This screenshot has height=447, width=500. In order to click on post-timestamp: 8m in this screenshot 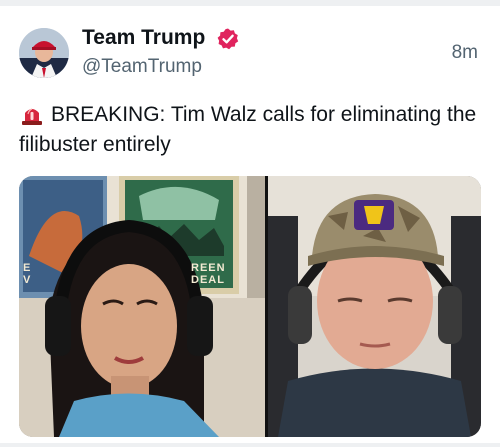, I will do `click(465, 53)`.